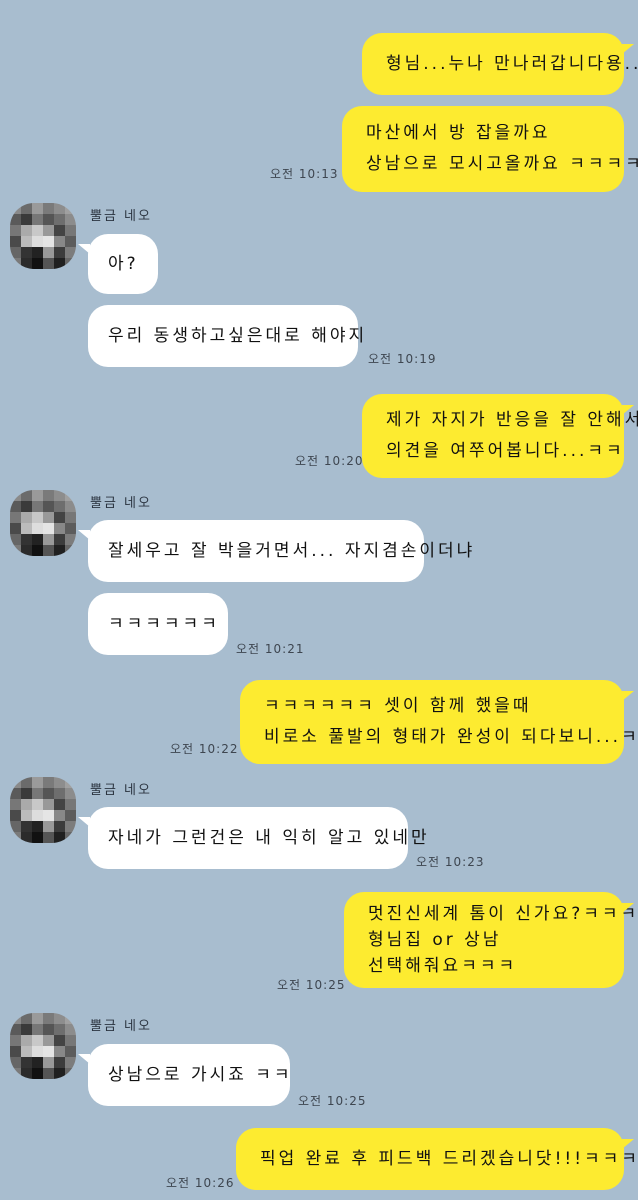  What do you see at coordinates (503, 914) in the screenshot?
I see `message-text: 멋진신세계 톰이 신가요?ㅋㅋㅋ` at bounding box center [503, 914].